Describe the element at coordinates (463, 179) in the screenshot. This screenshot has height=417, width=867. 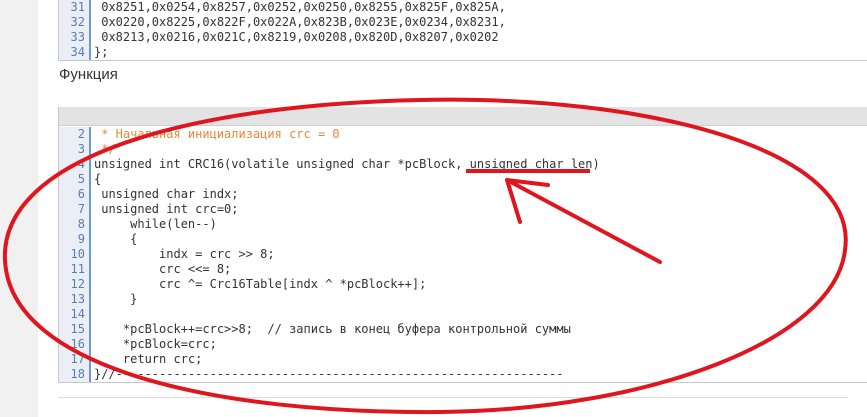
I see `code-line: 5{` at that location.